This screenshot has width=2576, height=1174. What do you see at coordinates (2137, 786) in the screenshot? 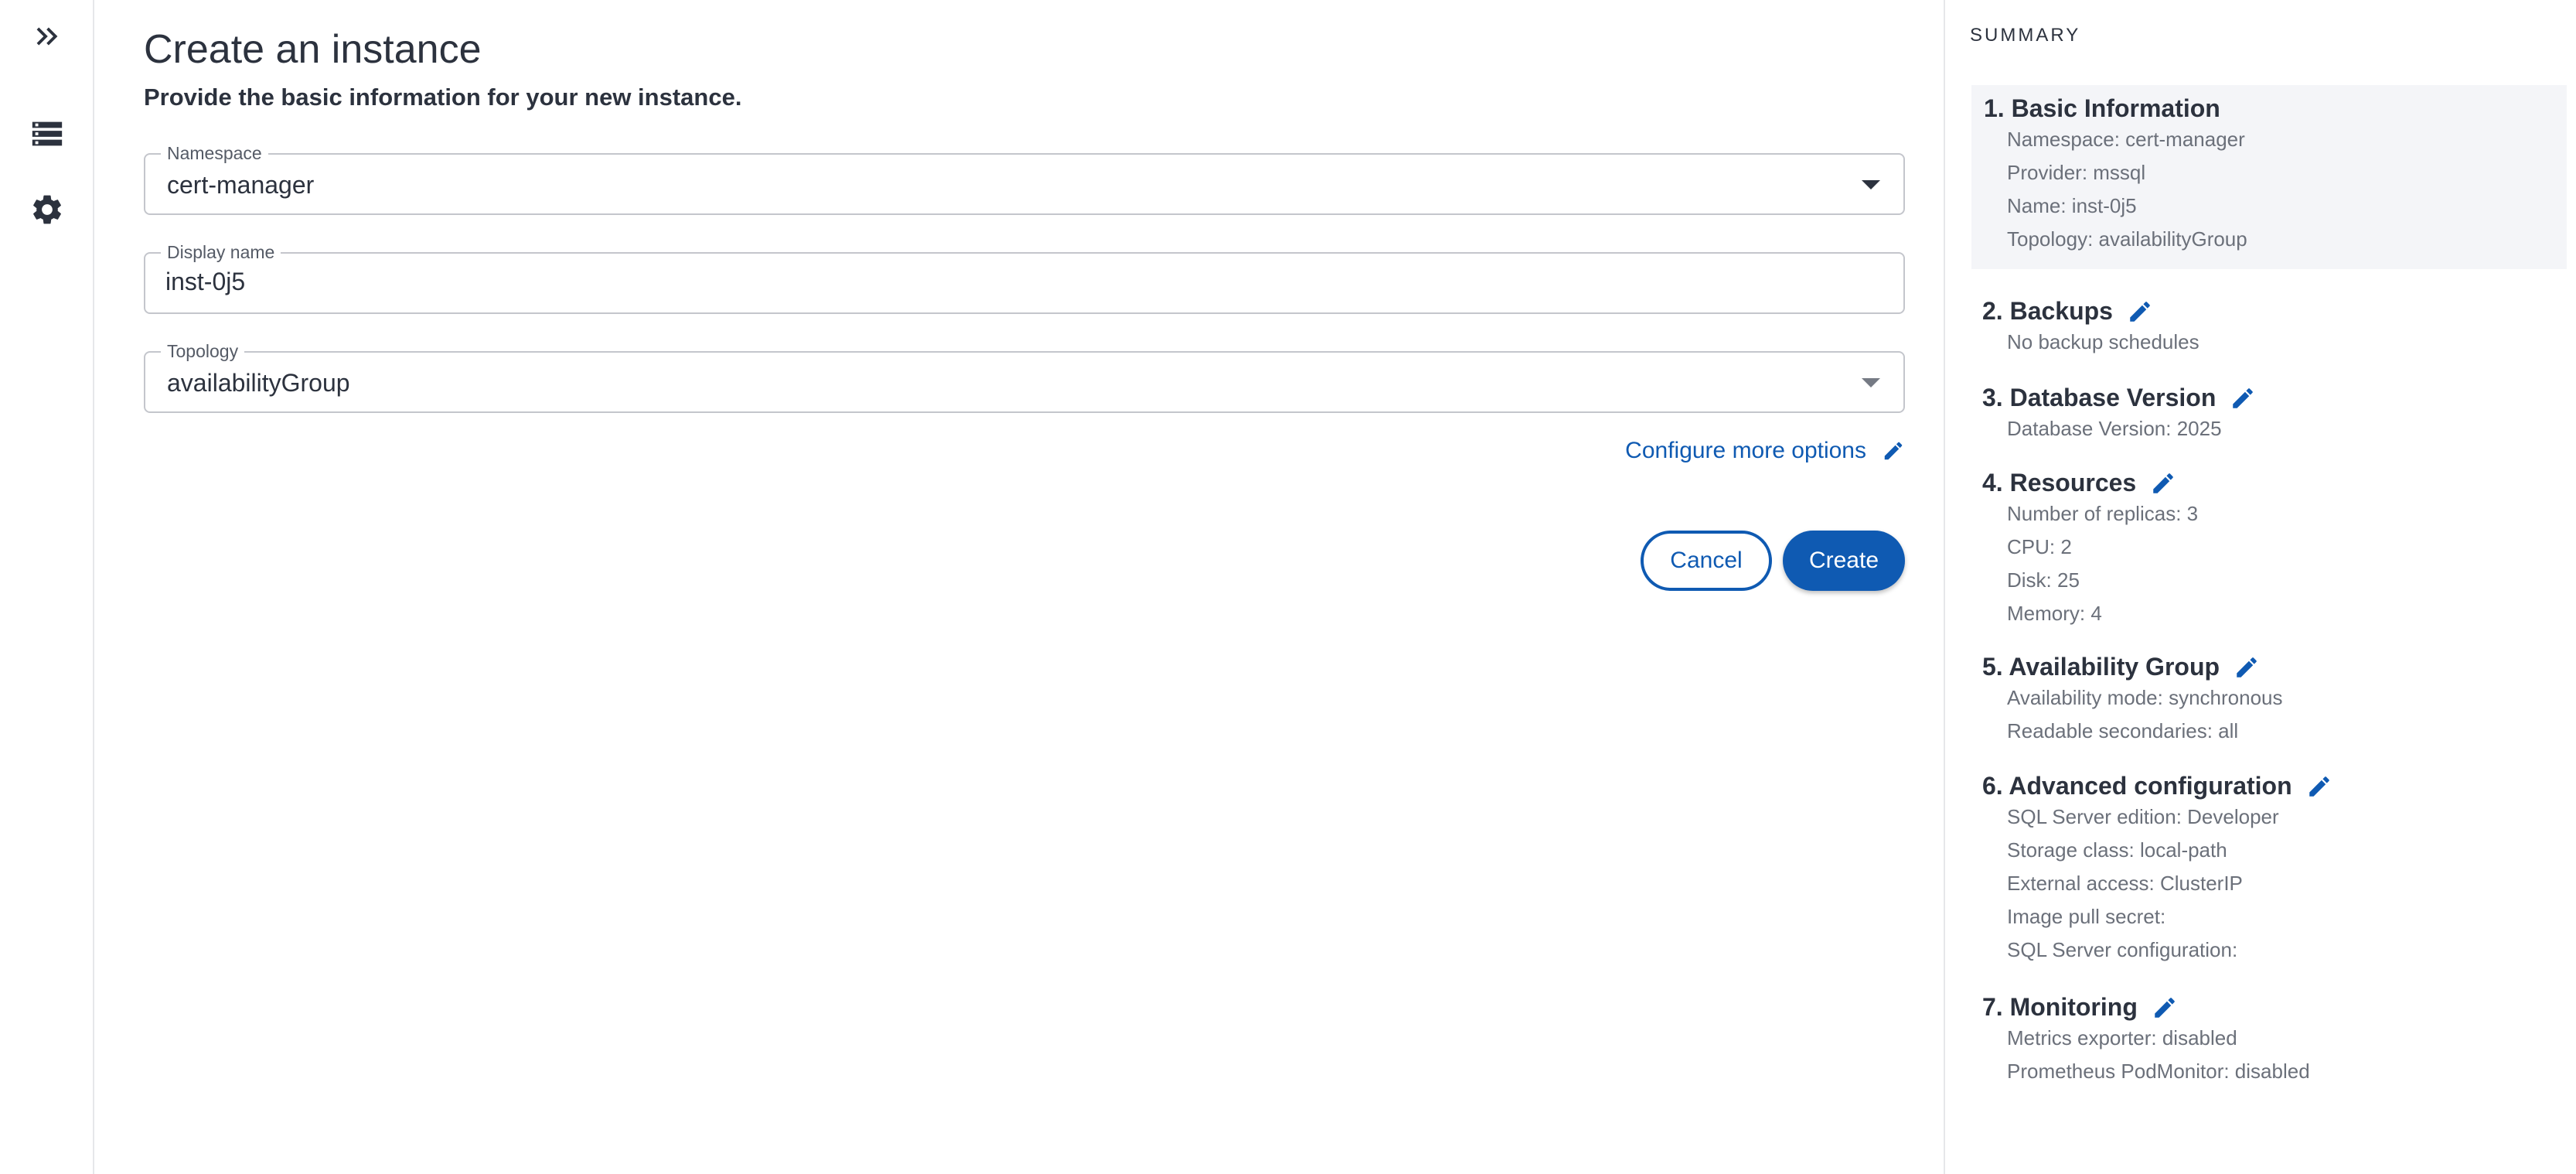
I see `section-title: 6. Advanced configuration` at bounding box center [2137, 786].